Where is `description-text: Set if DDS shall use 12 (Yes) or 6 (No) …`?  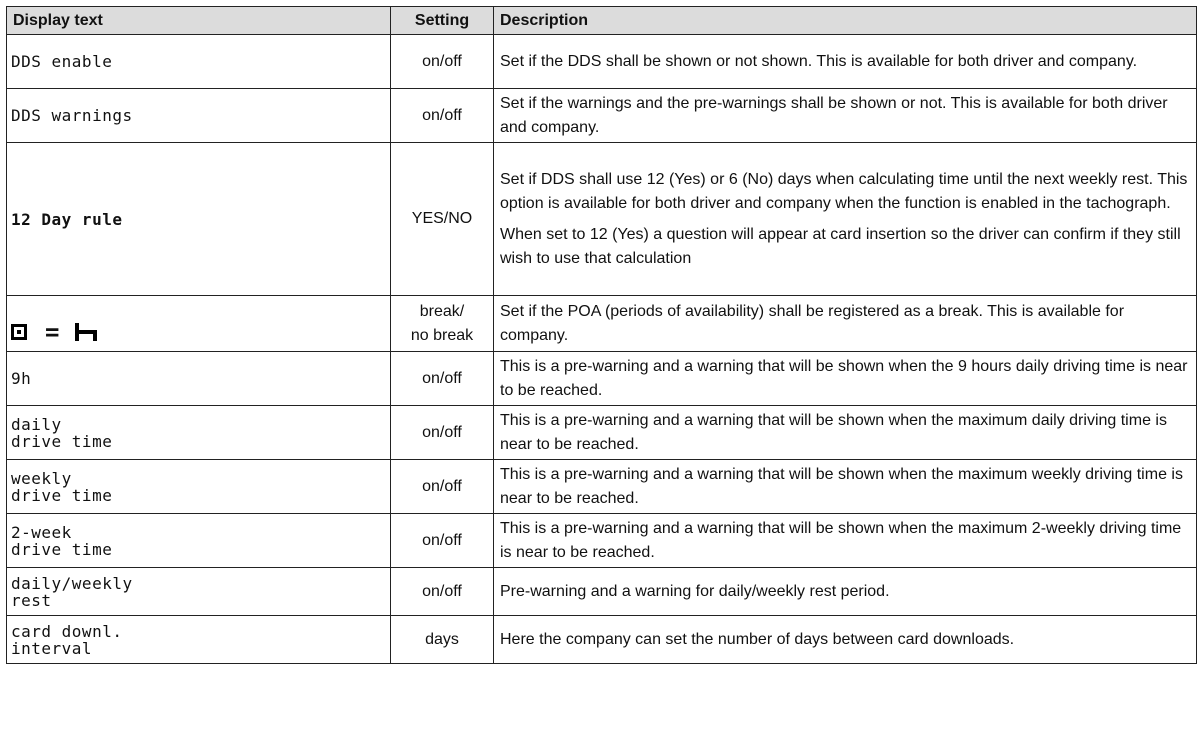 description-text: Set if DDS shall use 12 (Yes) or 6 (No) … is located at coordinates (844, 191).